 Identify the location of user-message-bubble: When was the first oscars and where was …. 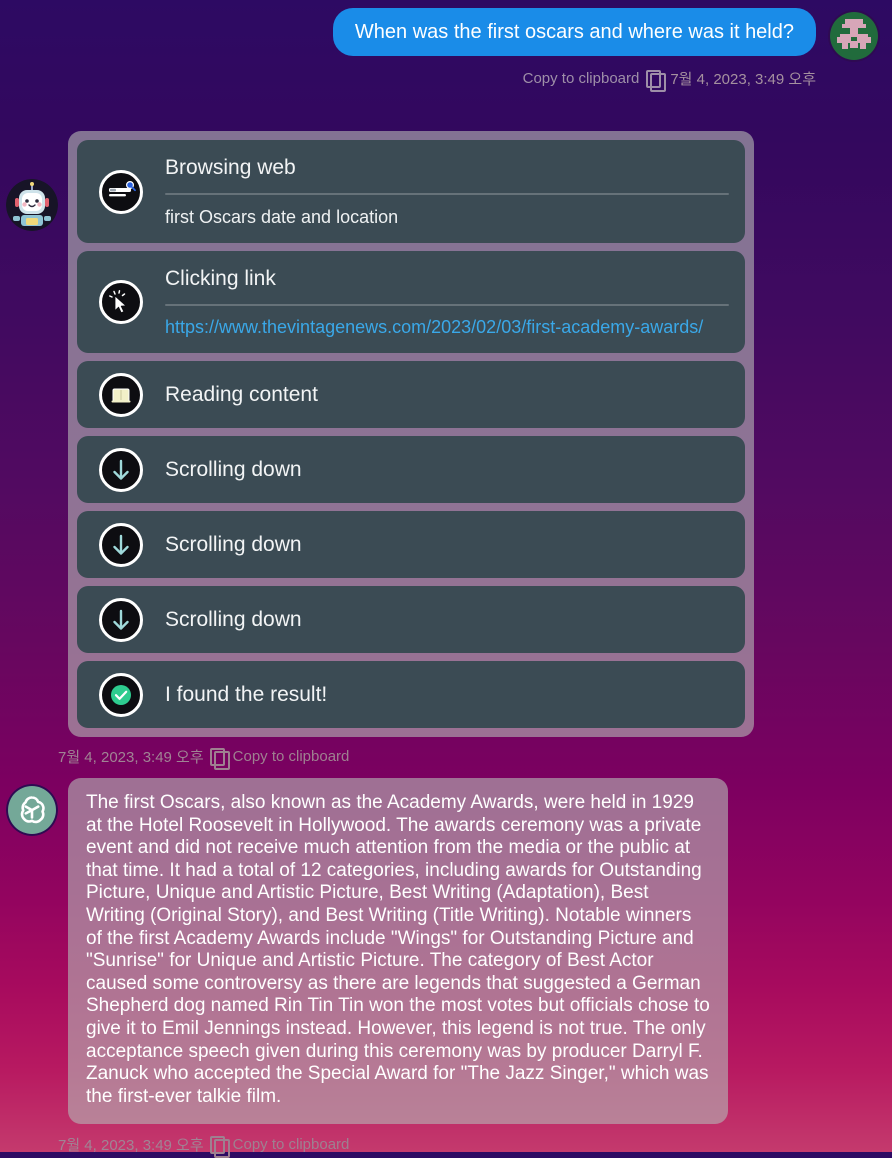
(574, 32).